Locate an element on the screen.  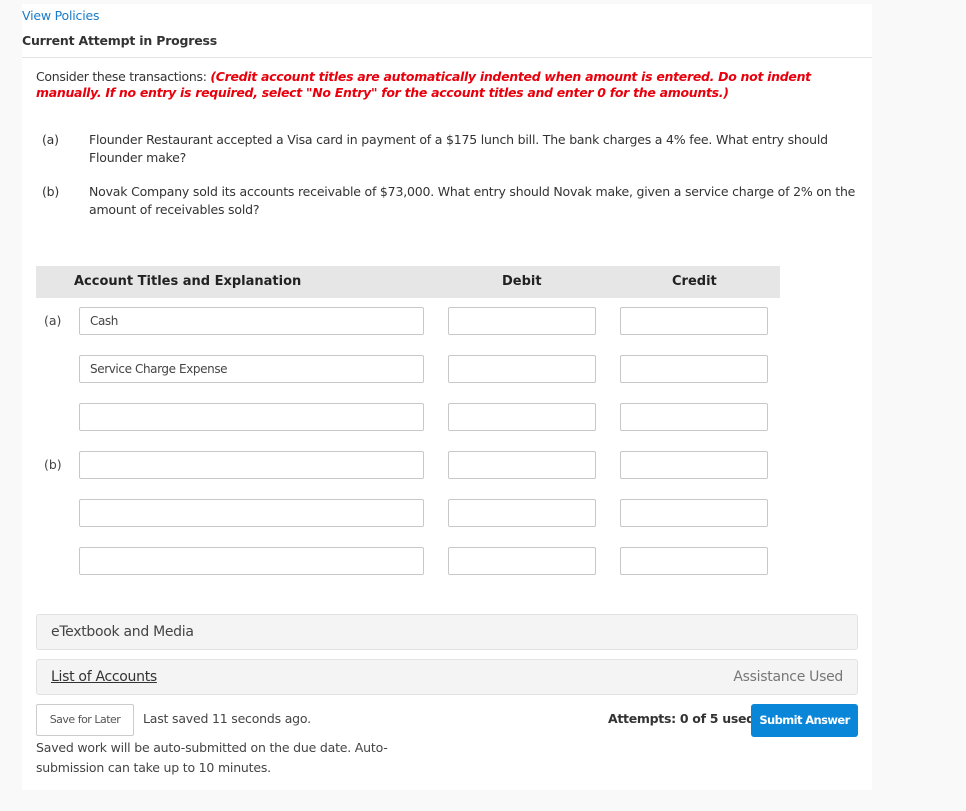
list-of-accounts-panel: List of Accounts Assistance Used is located at coordinates (447, 677).